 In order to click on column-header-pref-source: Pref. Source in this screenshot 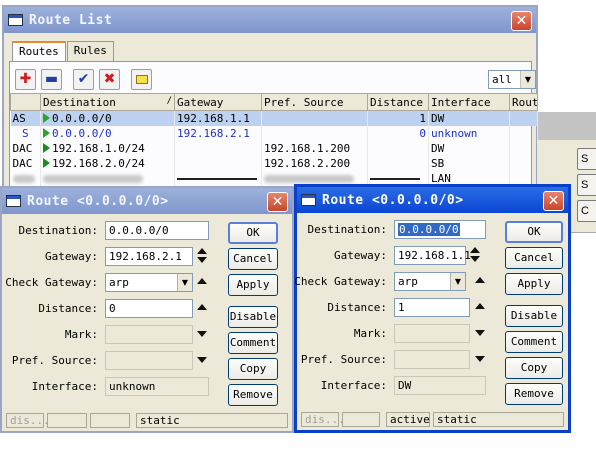, I will do `click(314, 102)`.